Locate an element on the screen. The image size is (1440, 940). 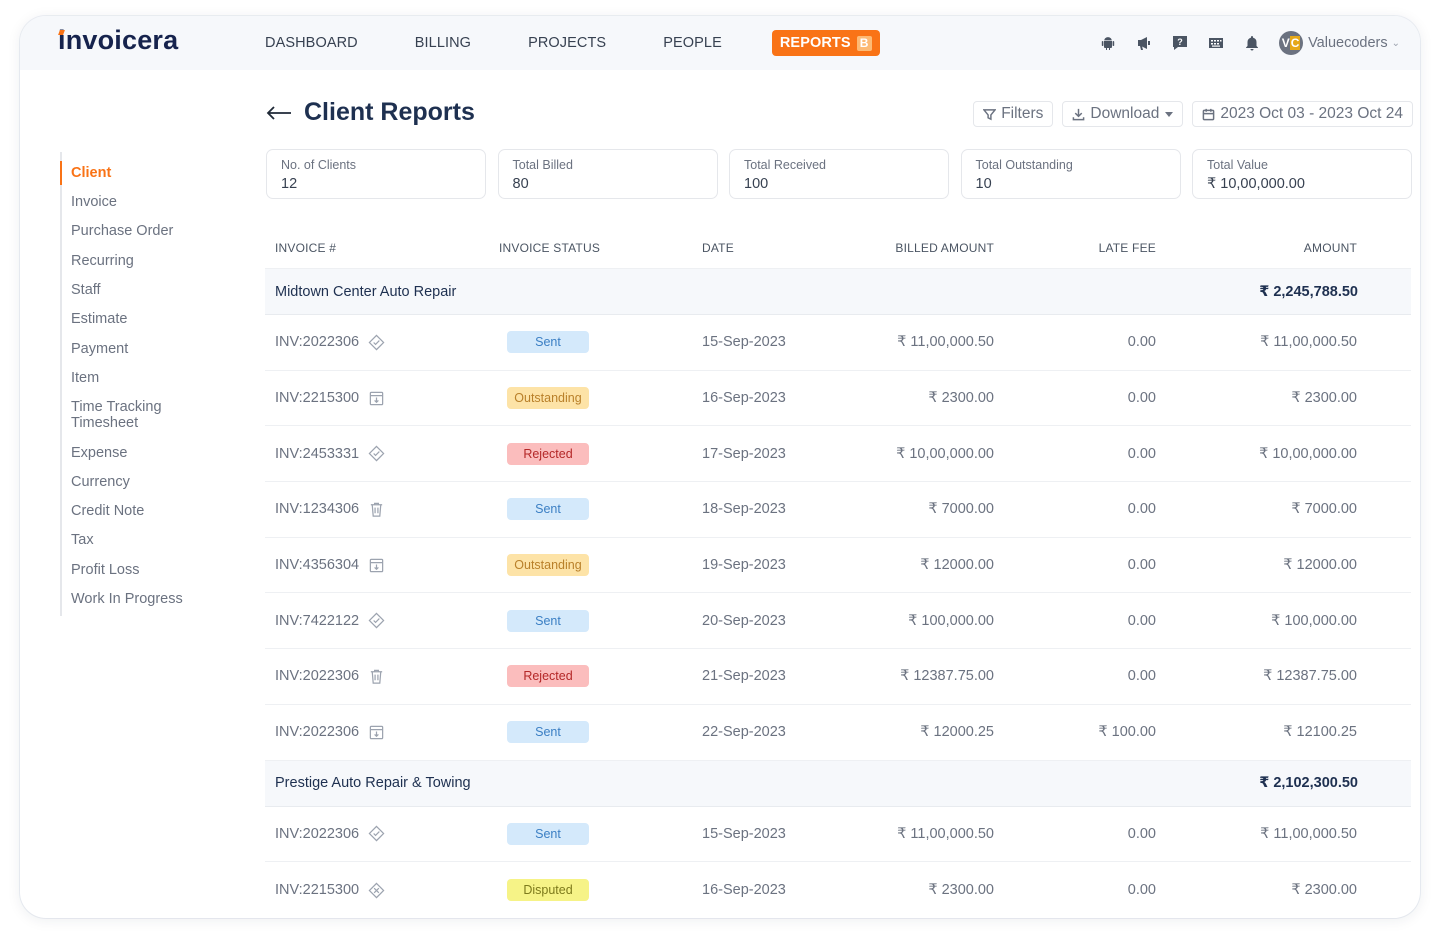
sidebar-item-profit-loss: Profit Loss is located at coordinates (162, 570).